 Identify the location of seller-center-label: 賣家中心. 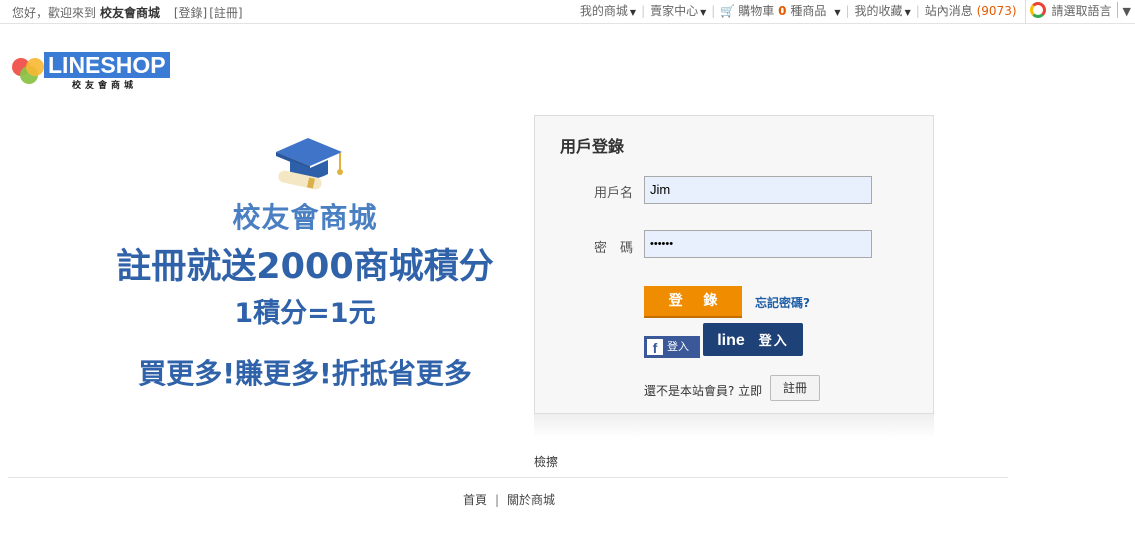
(674, 11).